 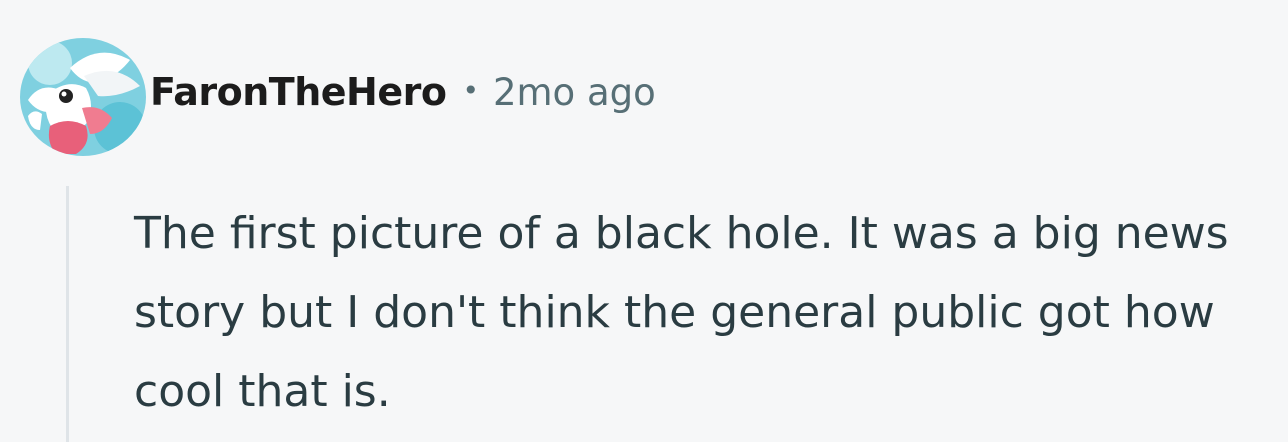 What do you see at coordinates (67, 314) in the screenshot?
I see `thread-line` at bounding box center [67, 314].